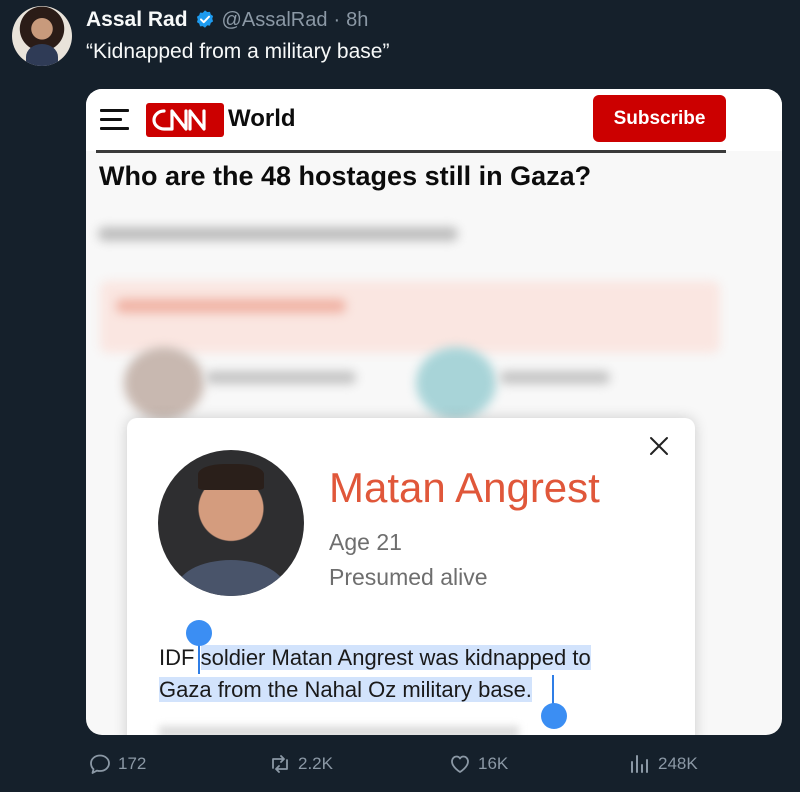 The image size is (800, 792). I want to click on header-divider, so click(411, 151).